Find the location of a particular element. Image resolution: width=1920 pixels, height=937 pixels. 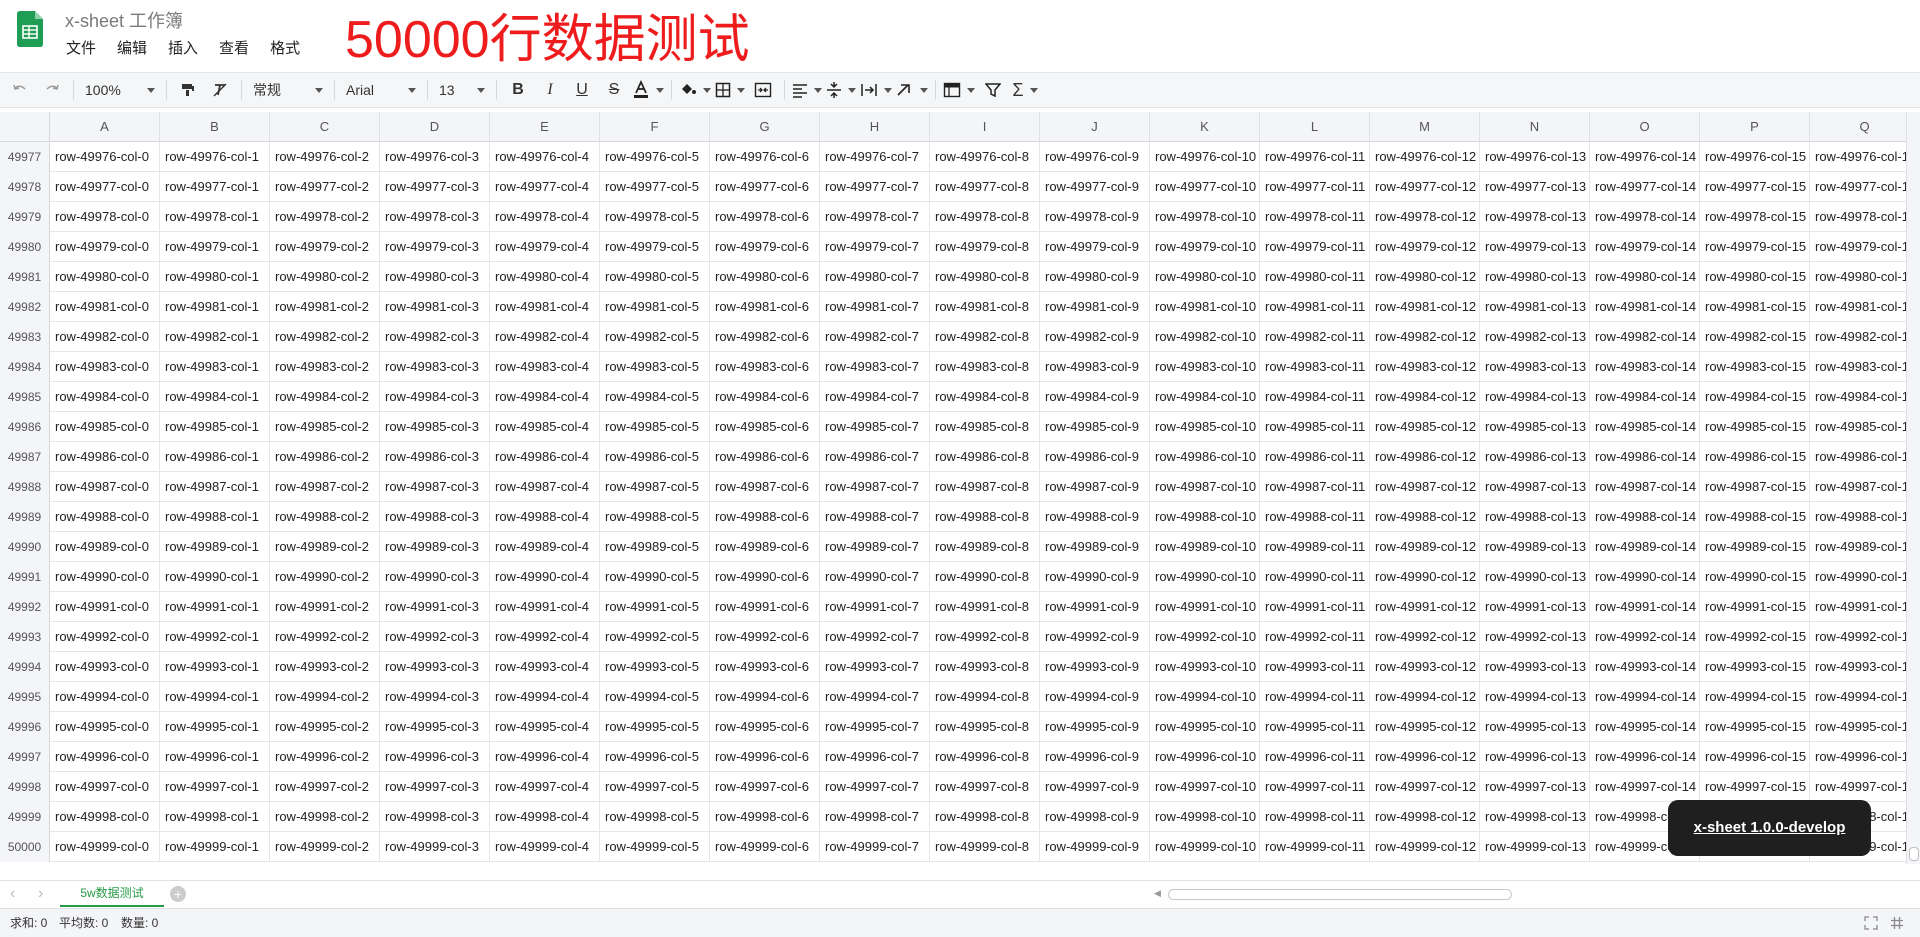

cell: row-49980-col-5 is located at coordinates (655, 277).